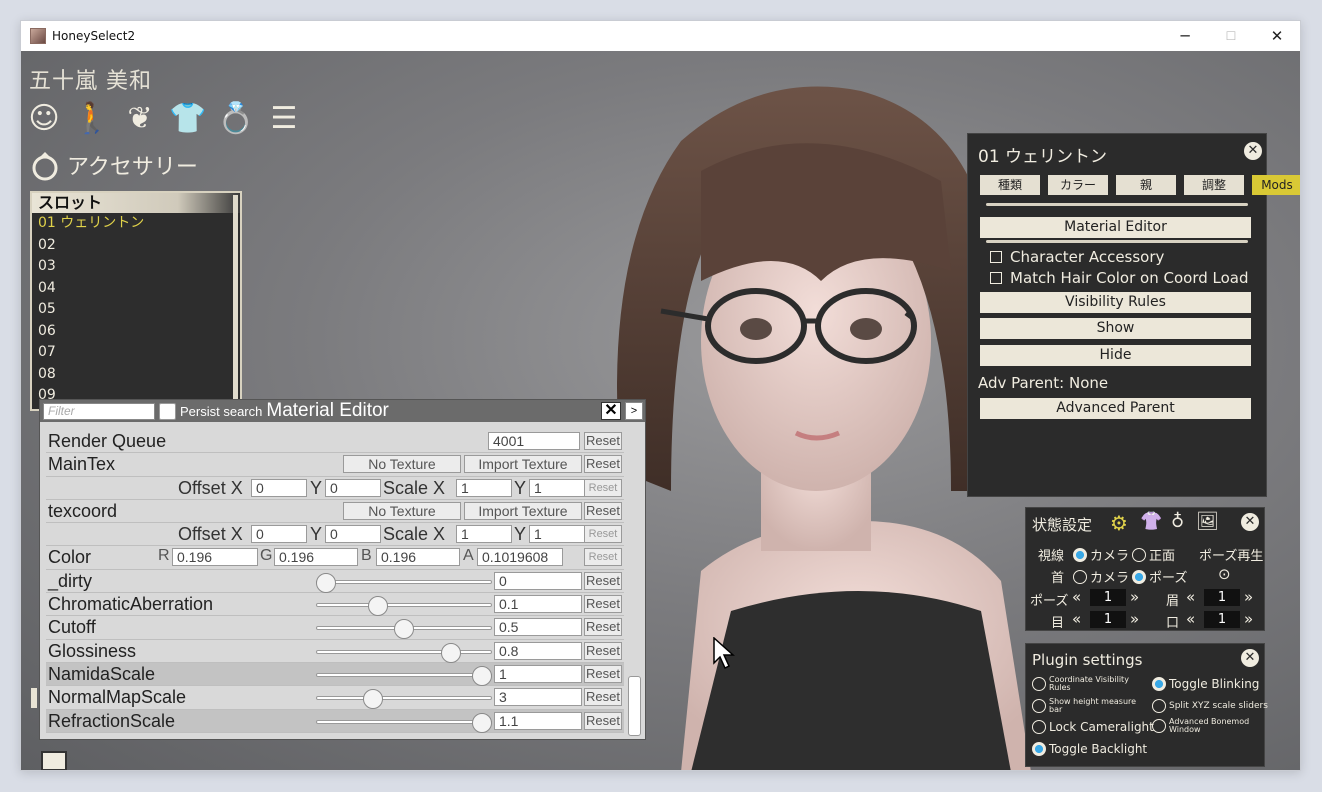 The image size is (1322, 792). I want to click on clothes-state-icon: 👚, so click(1151, 521).